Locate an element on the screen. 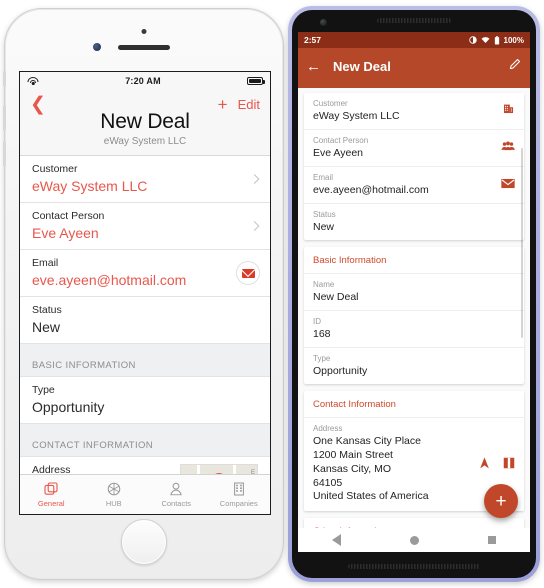 Image resolution: width=544 pixels, height=588 pixels. card-title: Basic Information is located at coordinates (414, 260).